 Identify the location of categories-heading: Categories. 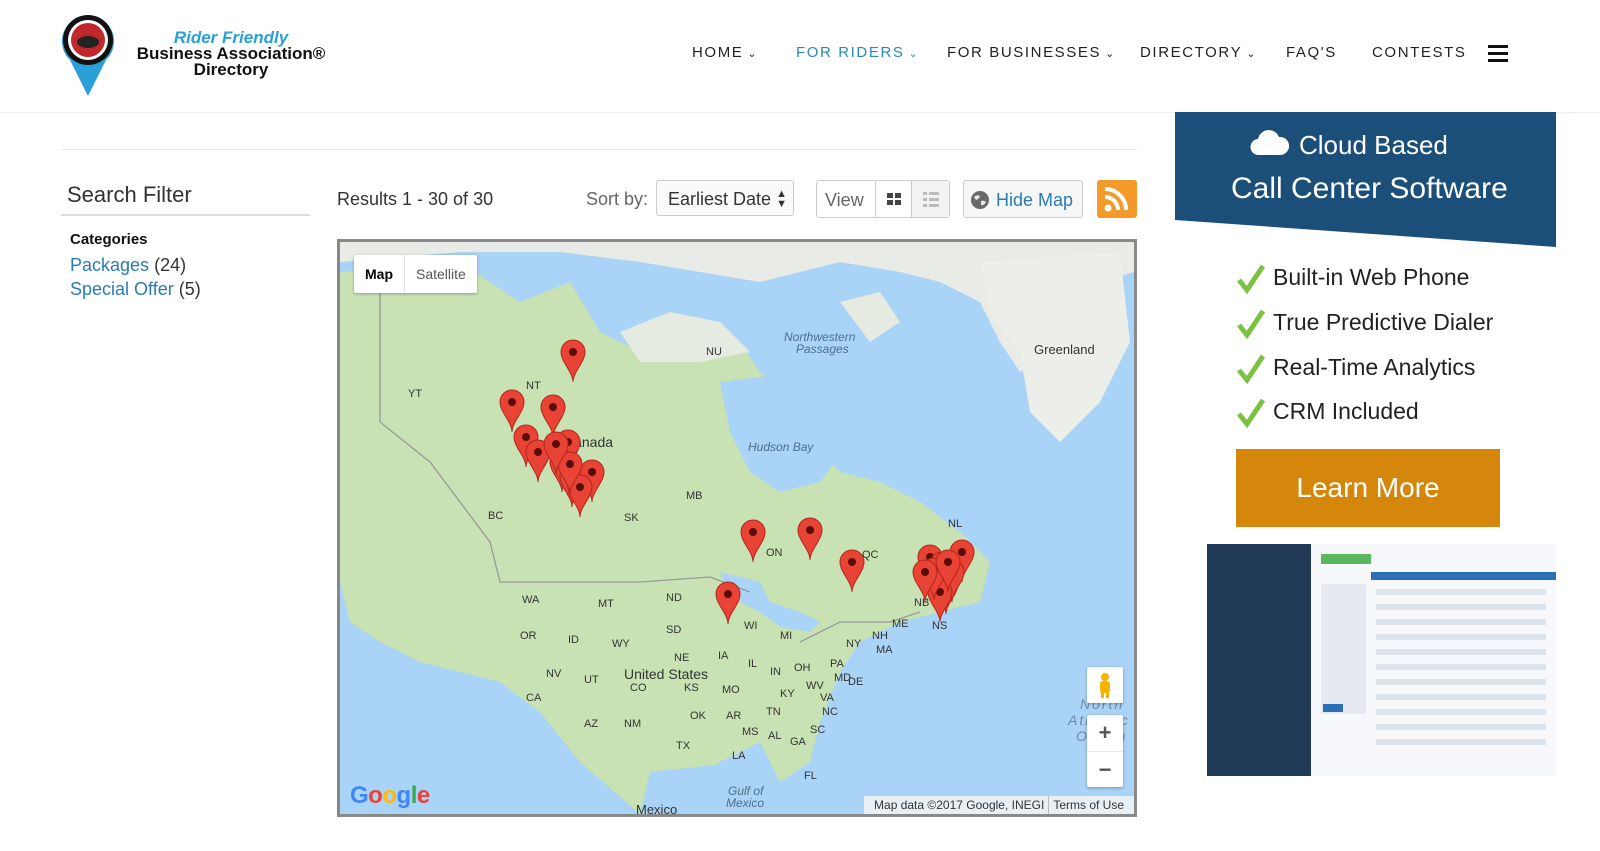
(109, 239).